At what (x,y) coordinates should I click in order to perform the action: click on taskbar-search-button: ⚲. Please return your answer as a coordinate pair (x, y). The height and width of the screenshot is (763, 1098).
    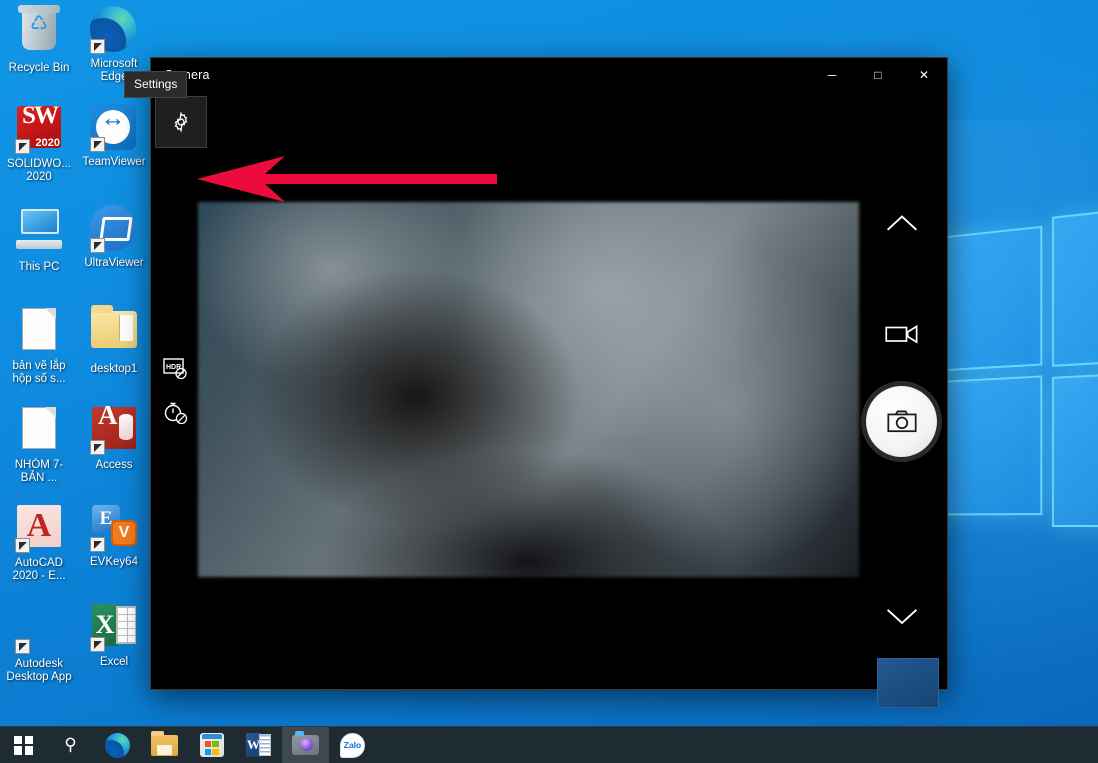
    Looking at the image, I should click on (70, 745).